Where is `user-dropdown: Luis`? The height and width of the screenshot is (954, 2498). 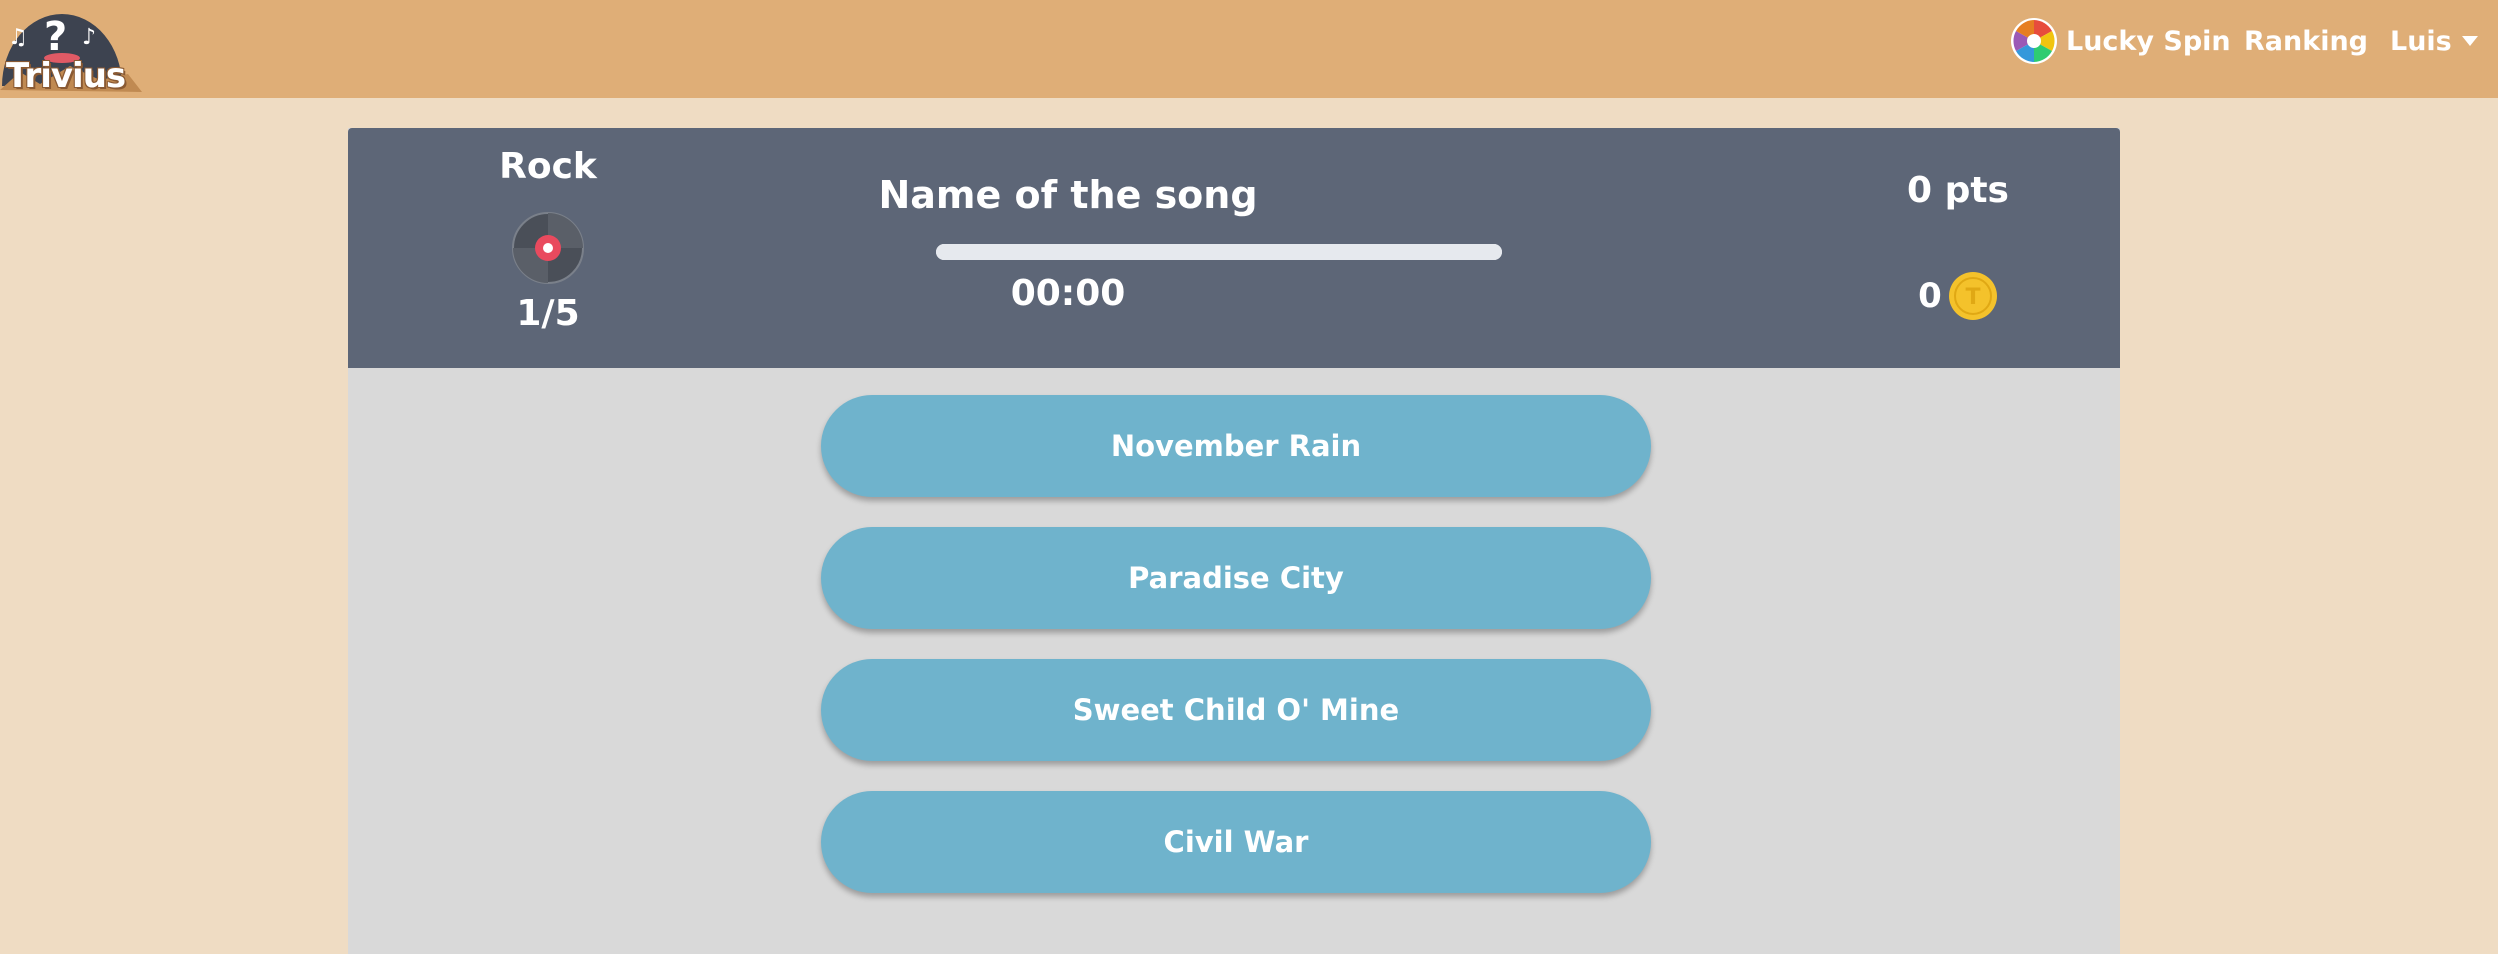 user-dropdown: Luis is located at coordinates (2434, 41).